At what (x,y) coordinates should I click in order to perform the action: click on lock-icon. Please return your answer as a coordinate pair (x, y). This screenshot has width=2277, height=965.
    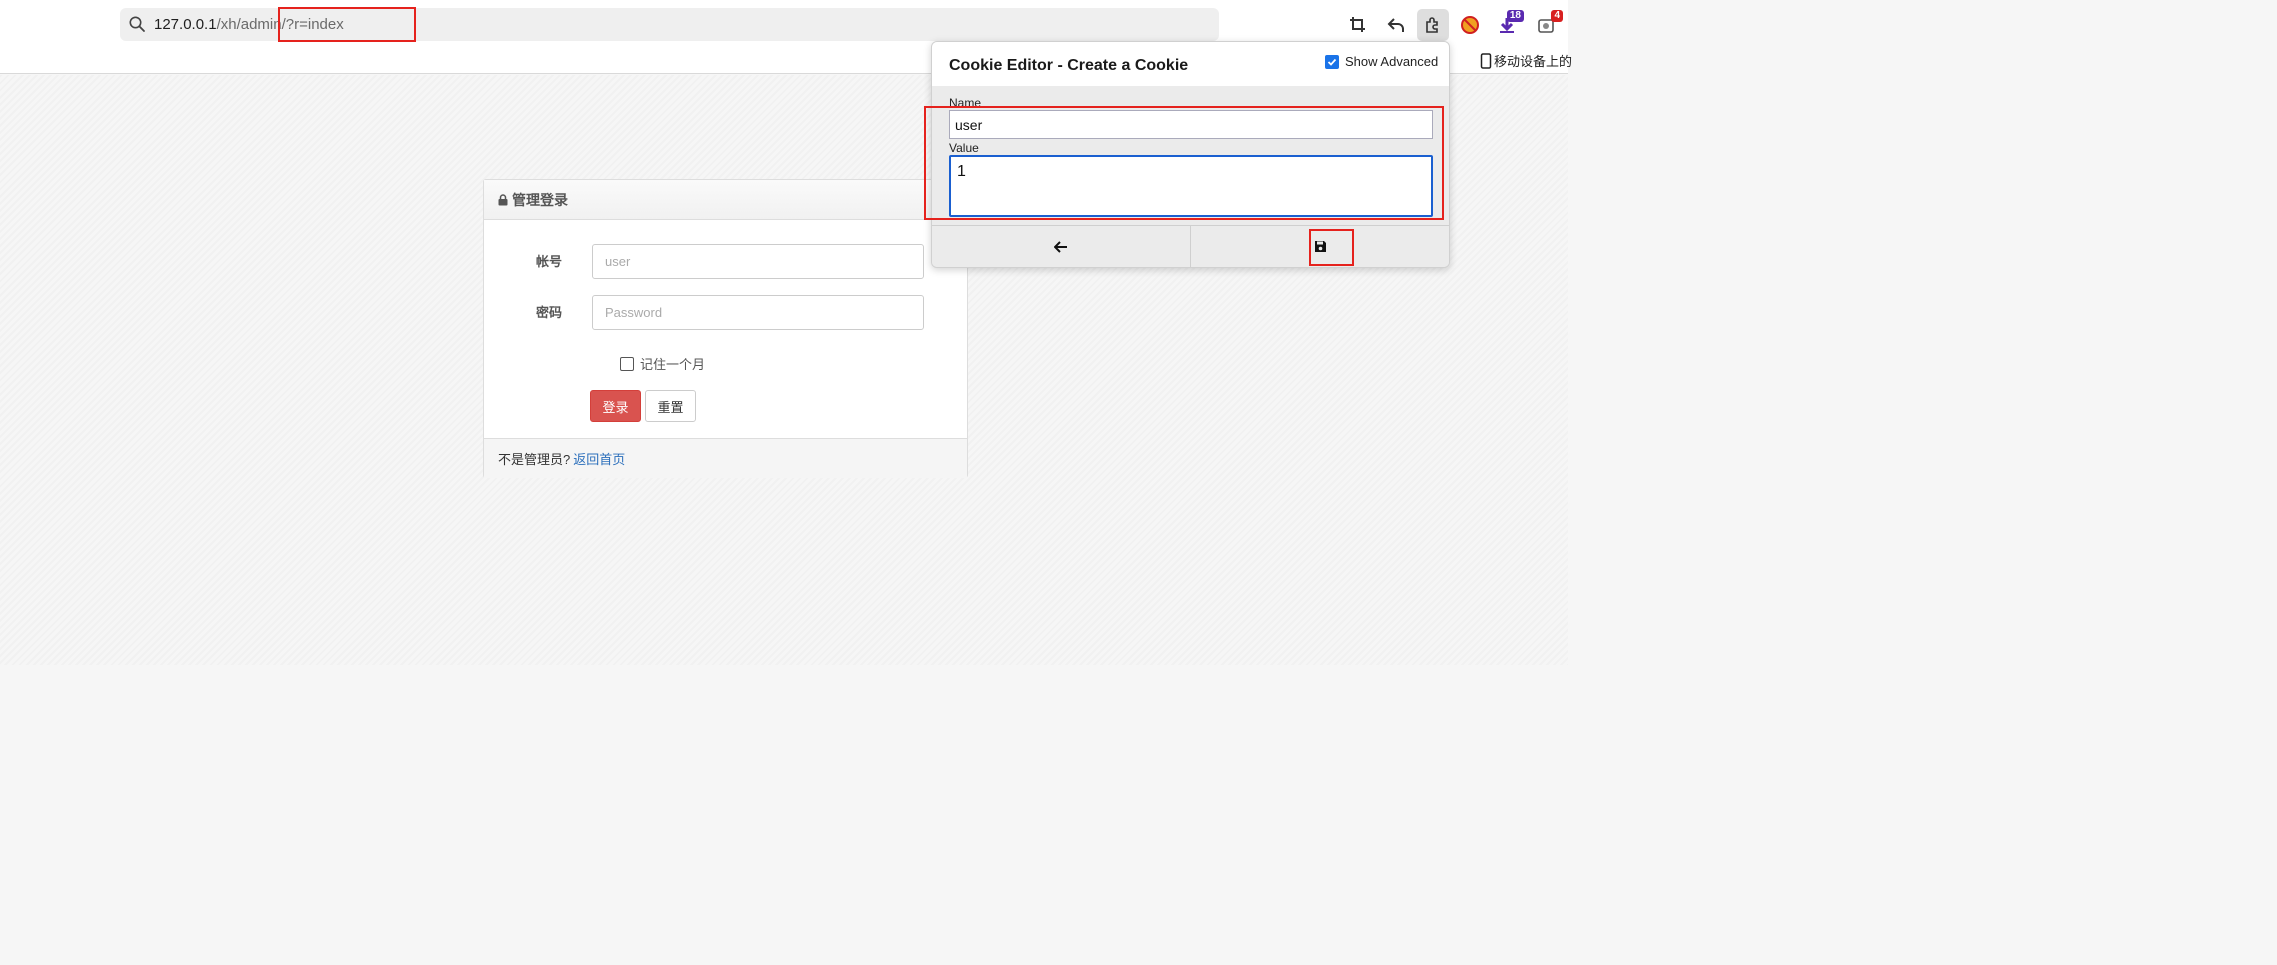
    Looking at the image, I should click on (503, 199).